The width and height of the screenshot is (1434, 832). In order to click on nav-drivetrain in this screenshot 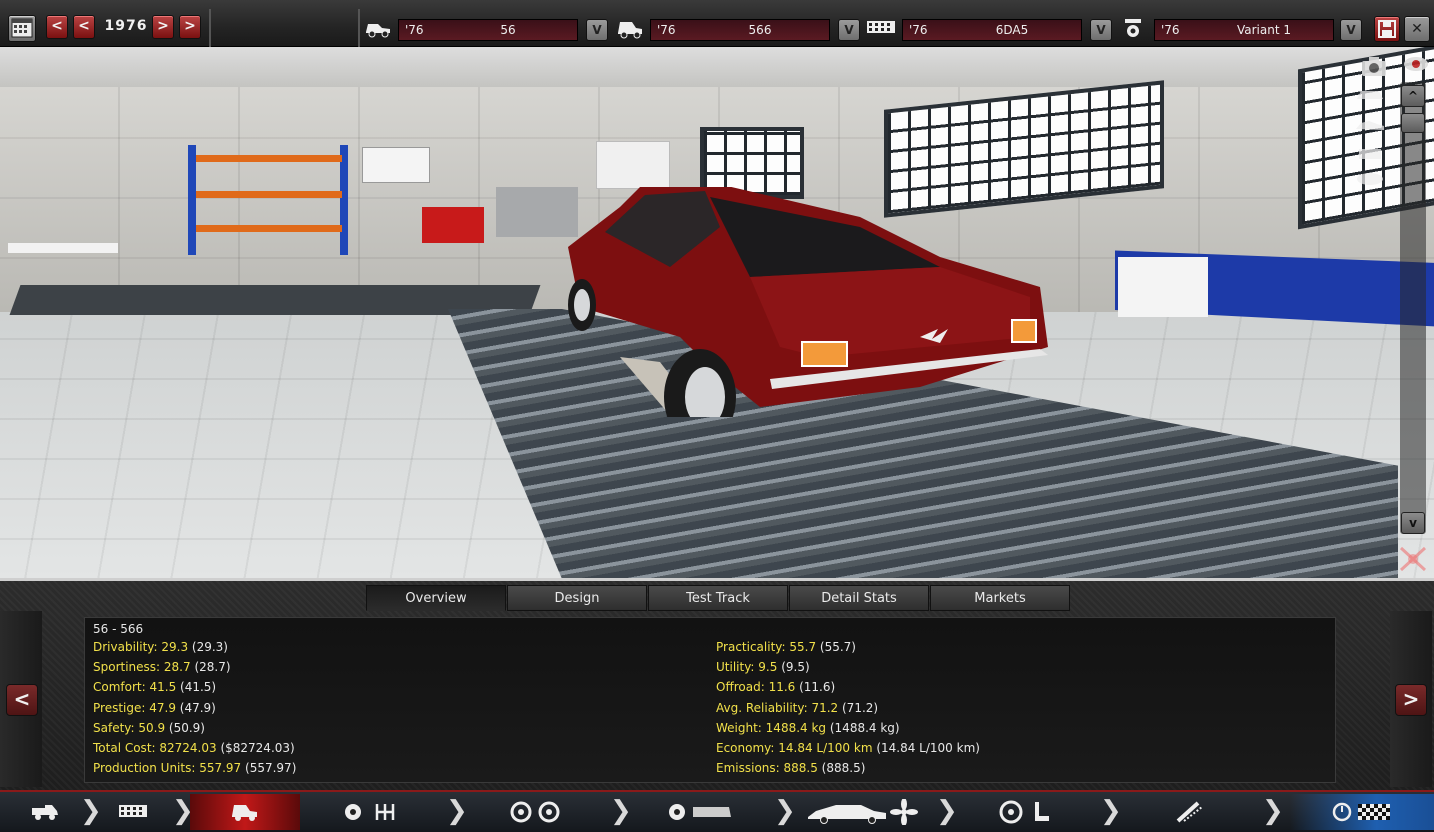, I will do `click(372, 812)`.